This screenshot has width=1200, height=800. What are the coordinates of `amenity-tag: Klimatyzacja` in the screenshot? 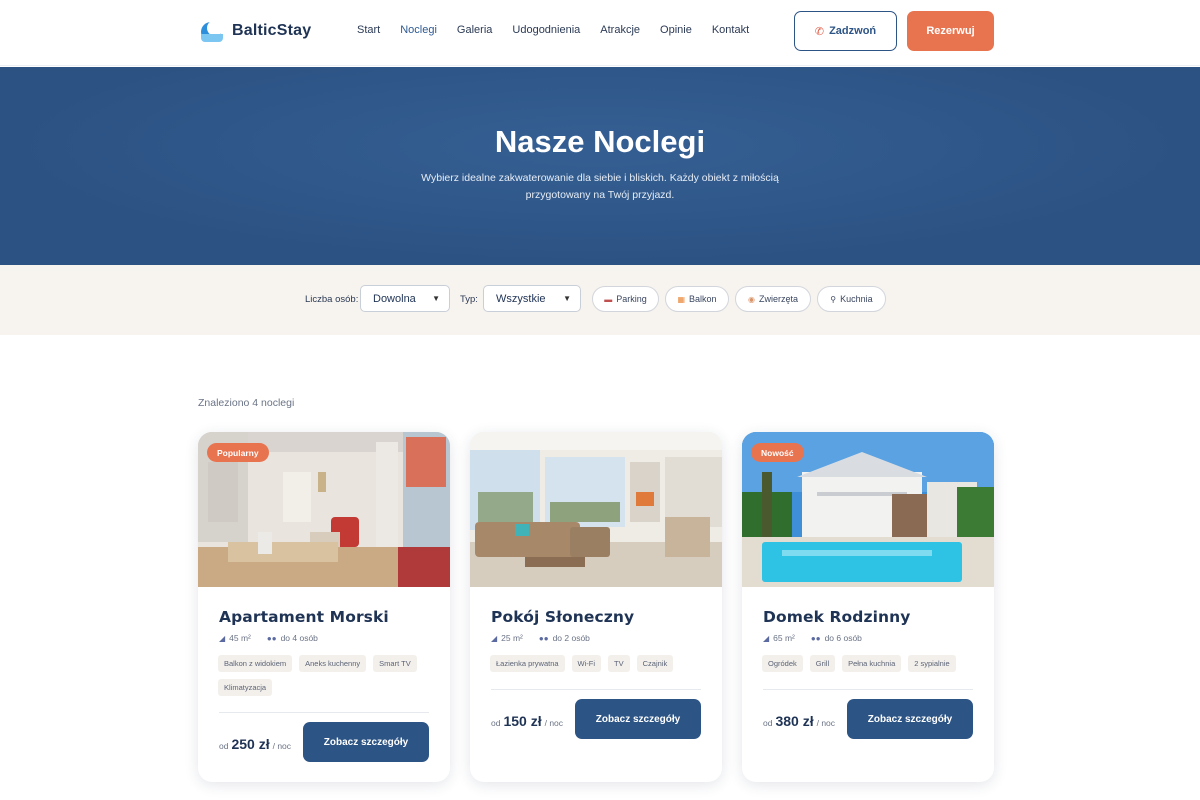 It's located at (245, 687).